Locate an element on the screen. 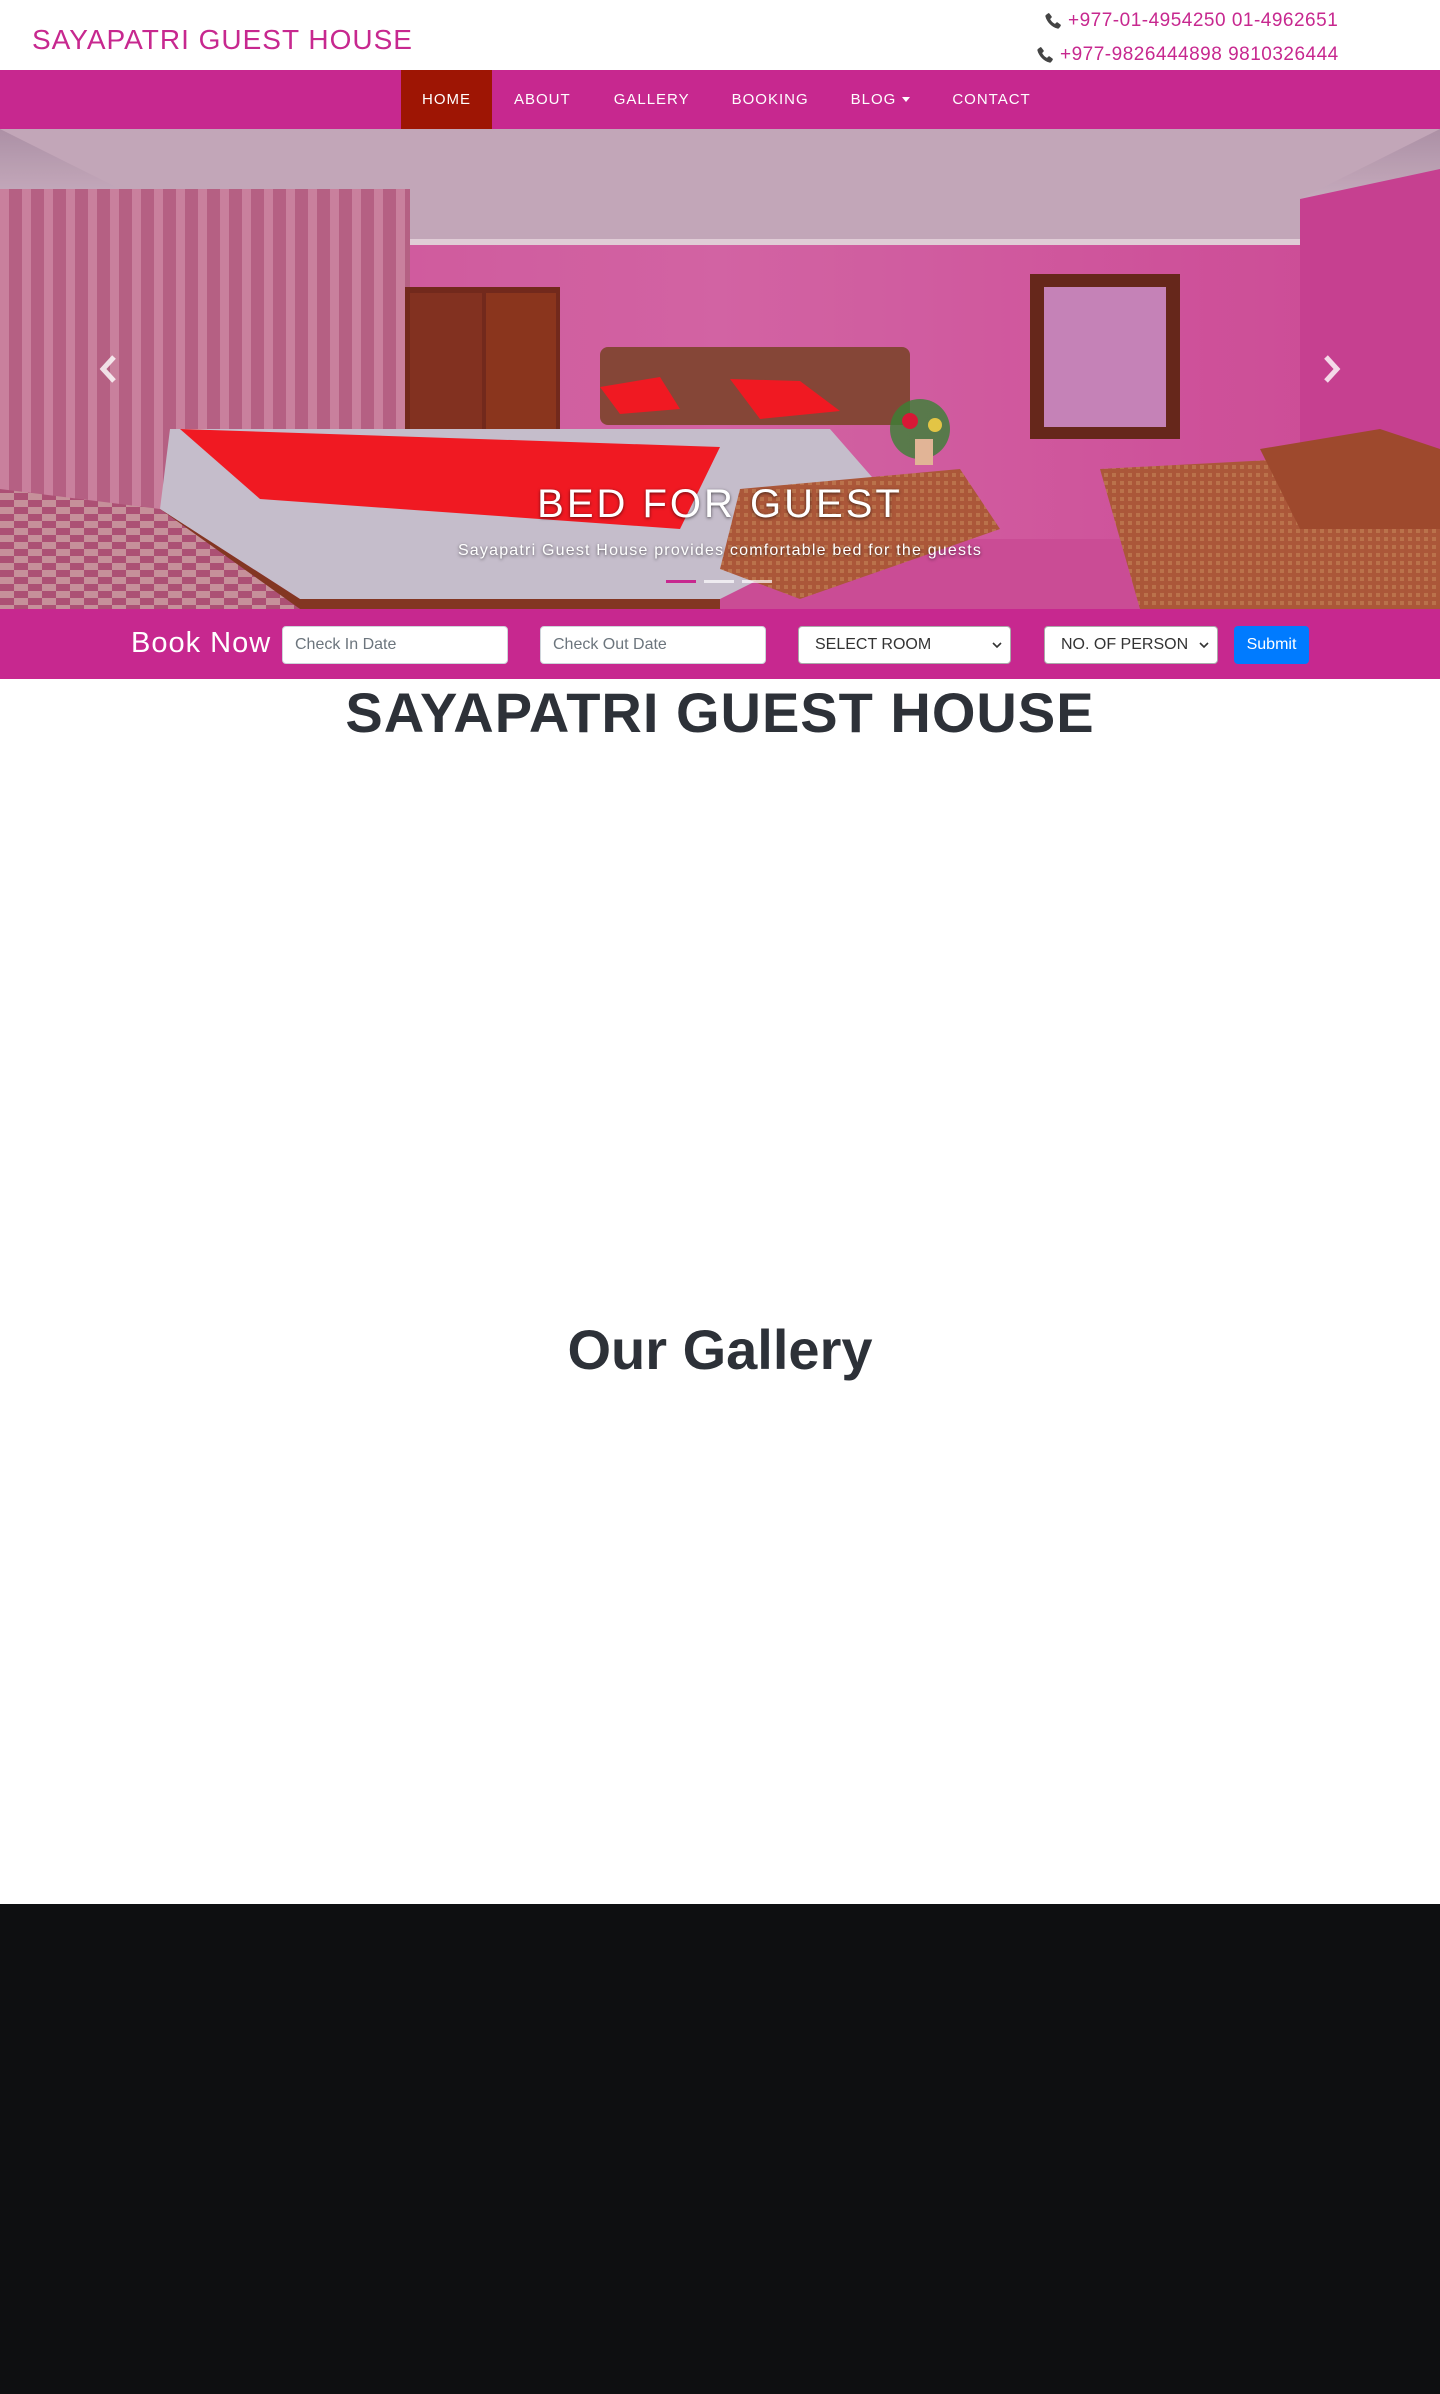 The image size is (1440, 2394). check-in-date-input is located at coordinates (395, 645).